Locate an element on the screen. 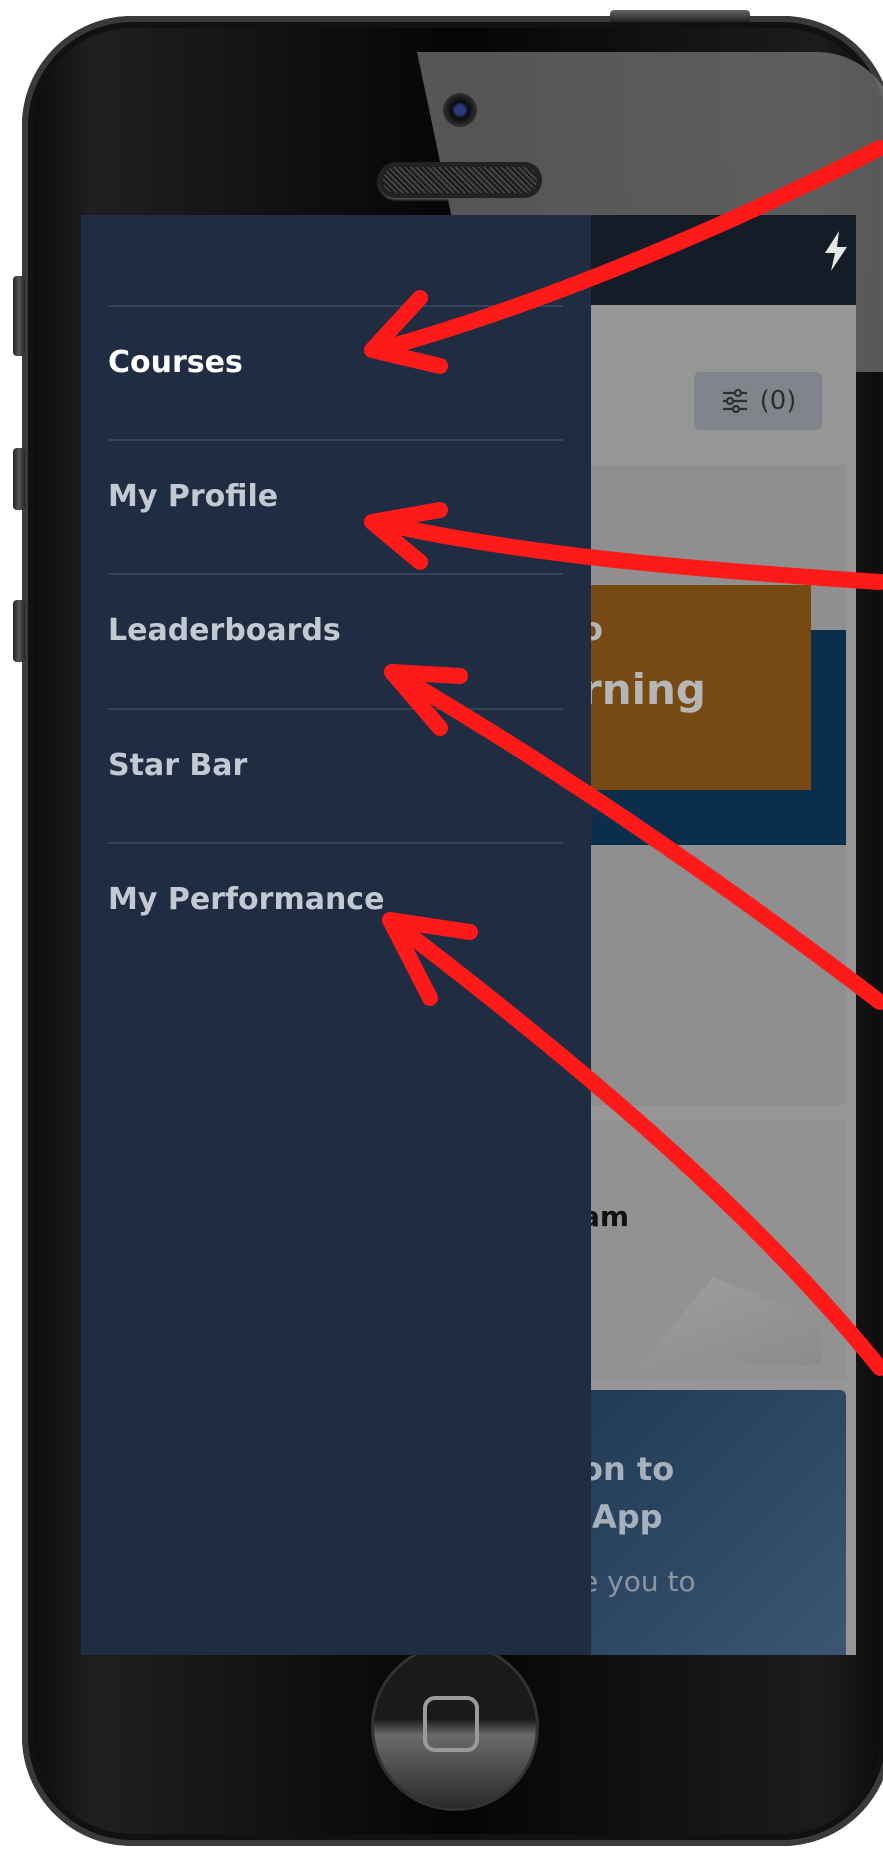  mute-switch is located at coordinates (19, 316).